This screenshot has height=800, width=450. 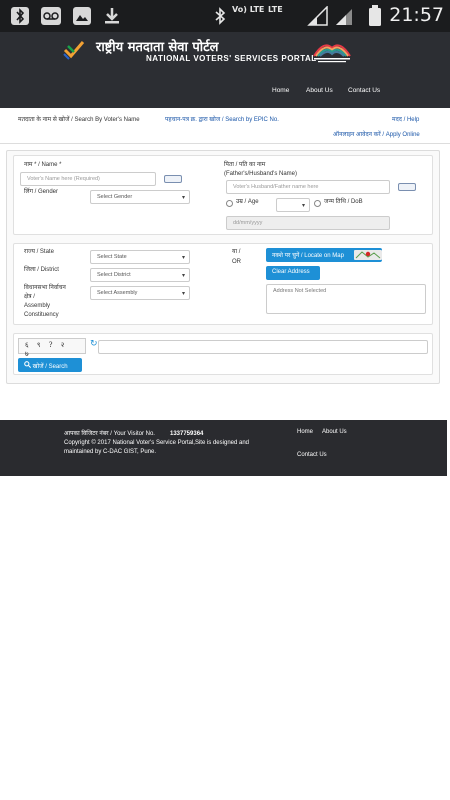 What do you see at coordinates (140, 293) in the screenshot?
I see `assembly-select: Select Assembly ▾` at bounding box center [140, 293].